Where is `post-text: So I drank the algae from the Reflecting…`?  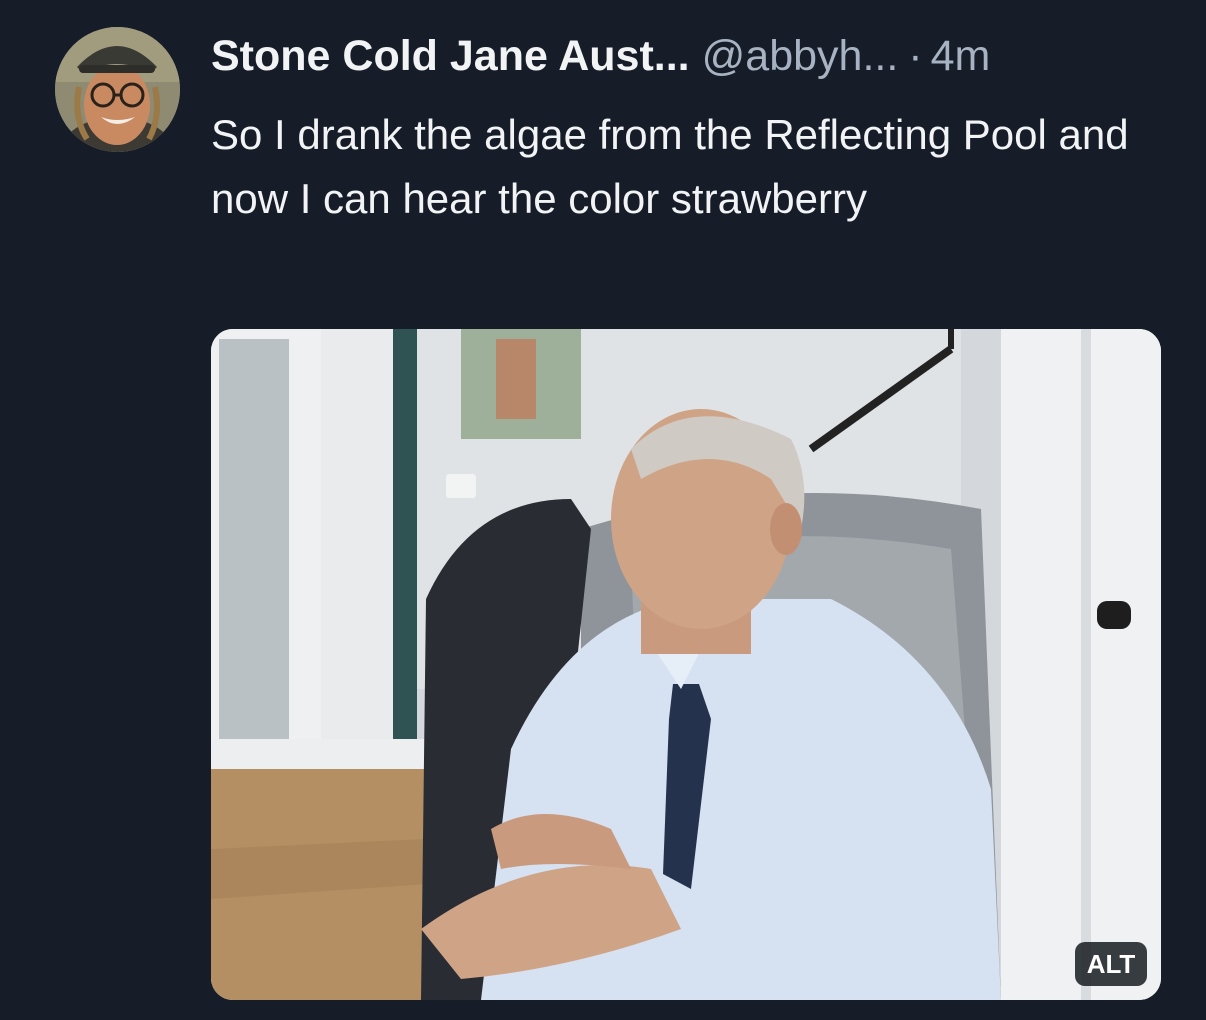 post-text: So I drank the algae from the Reflecting… is located at coordinates (670, 166).